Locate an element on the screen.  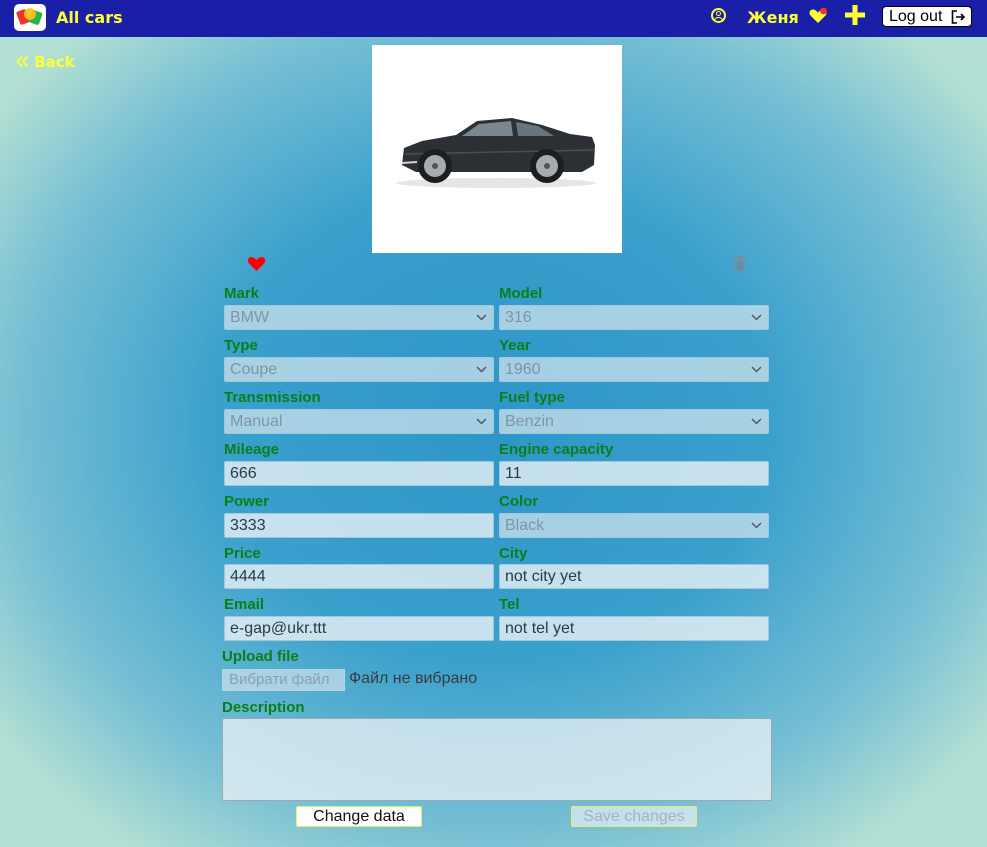
choose-file-button: Вибрати файл is located at coordinates (283, 680).